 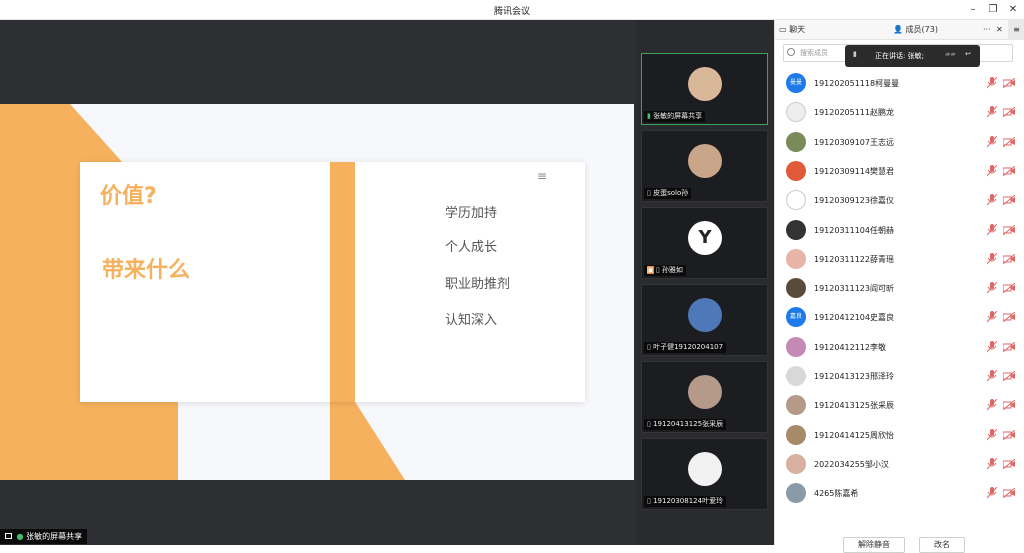 What do you see at coordinates (854, 376) in the screenshot?
I see `member-name: 19120413123邢泽玲` at bounding box center [854, 376].